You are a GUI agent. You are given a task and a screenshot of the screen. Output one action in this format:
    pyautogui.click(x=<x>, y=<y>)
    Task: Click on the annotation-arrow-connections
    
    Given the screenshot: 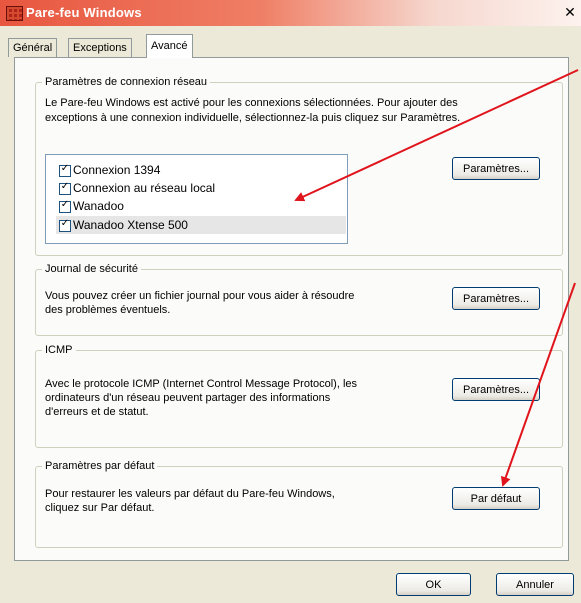 What is the action you would take?
    pyautogui.click(x=436, y=135)
    